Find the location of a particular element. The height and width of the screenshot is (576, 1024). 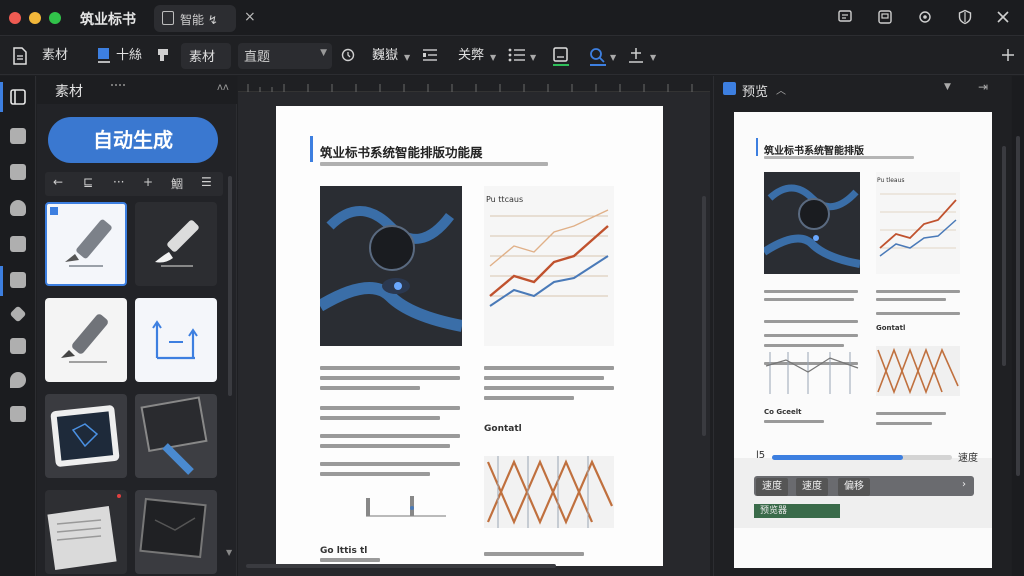

material-thumb-screen is located at coordinates (176, 532).